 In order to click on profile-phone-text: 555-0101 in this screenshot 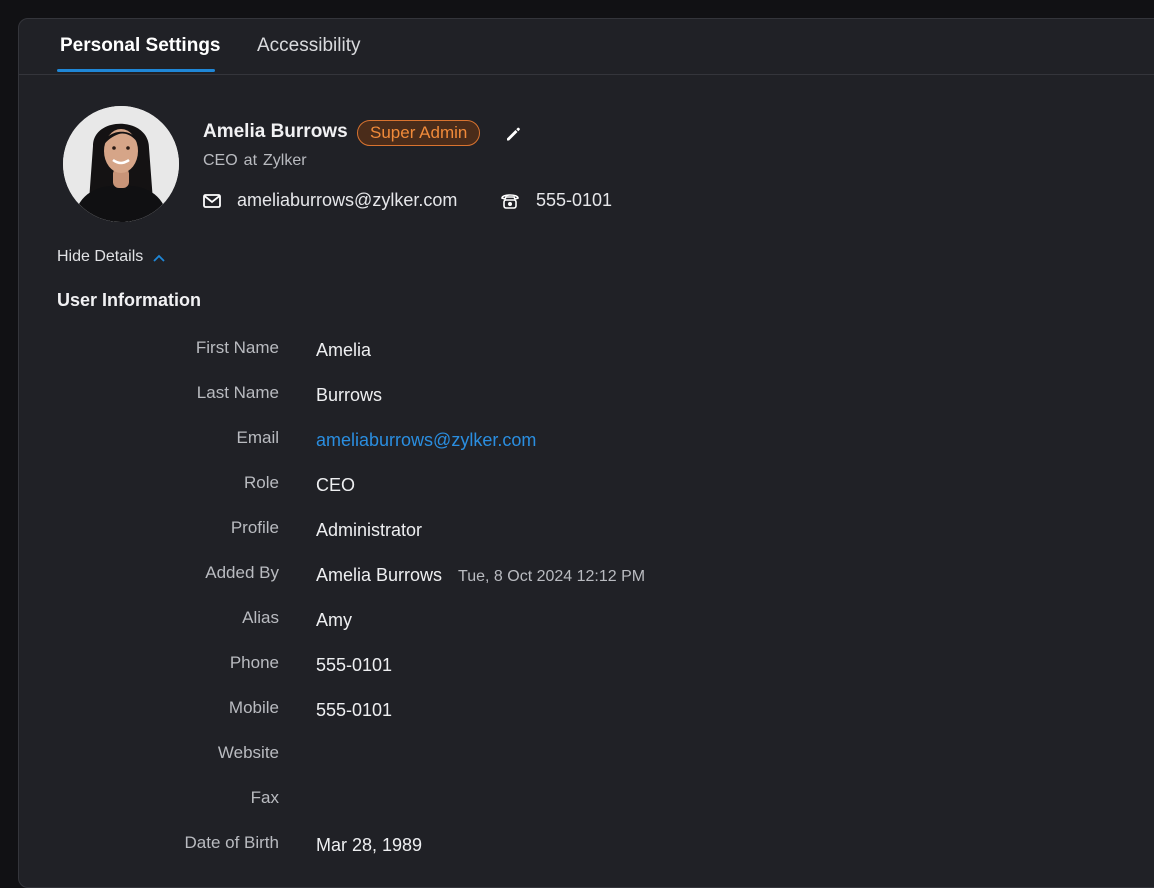, I will do `click(574, 200)`.